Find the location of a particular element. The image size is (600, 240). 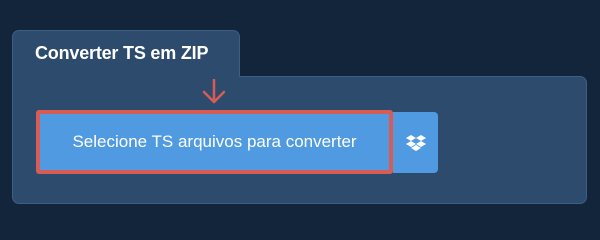

dropbox-icon is located at coordinates (415, 142).